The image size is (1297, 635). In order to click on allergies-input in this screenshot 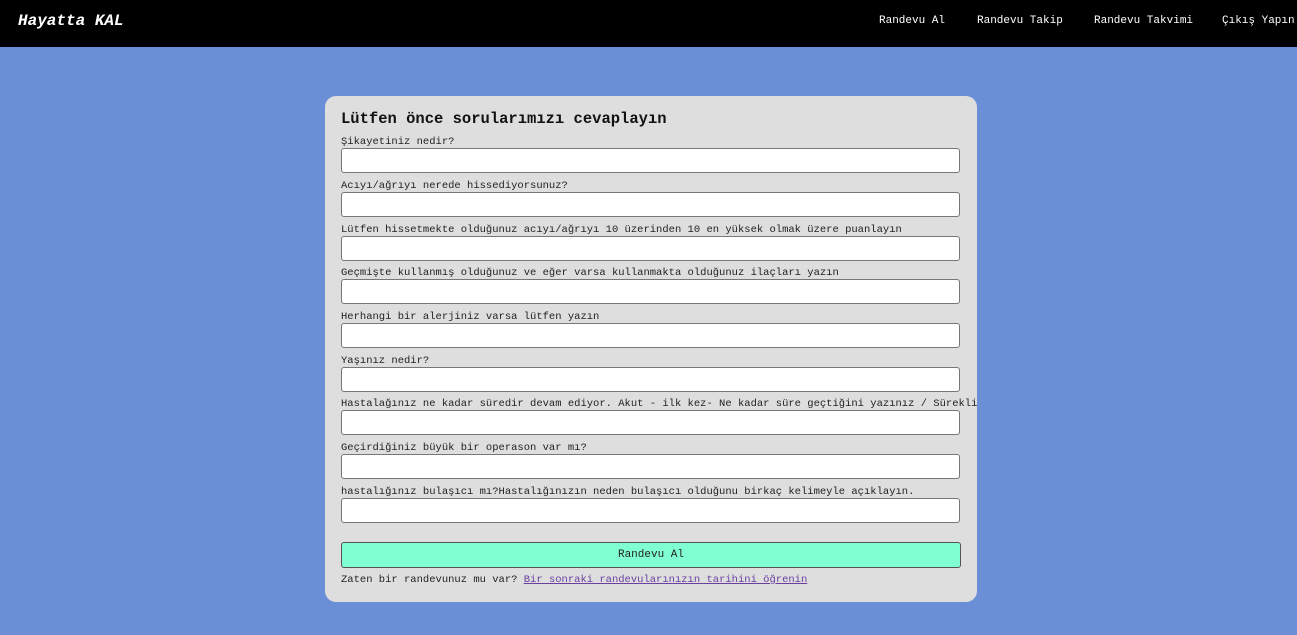, I will do `click(650, 335)`.